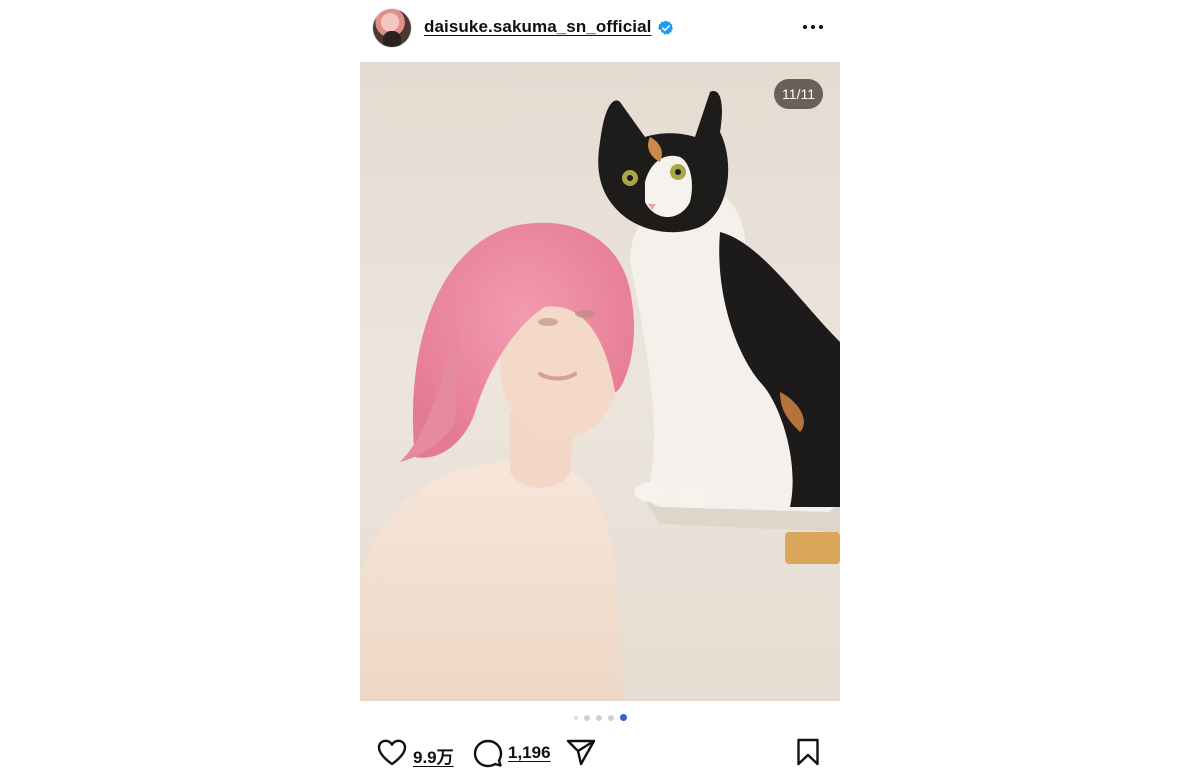 This screenshot has height=770, width=1200. I want to click on comment-button: 1,196, so click(523, 752).